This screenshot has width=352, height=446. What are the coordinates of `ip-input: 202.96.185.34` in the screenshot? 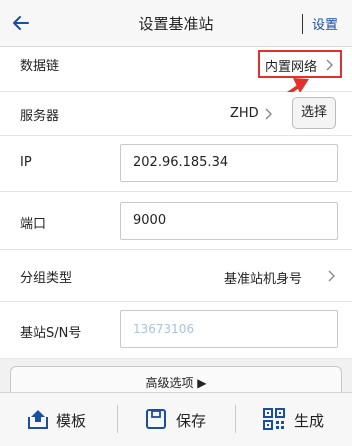 It's located at (229, 163).